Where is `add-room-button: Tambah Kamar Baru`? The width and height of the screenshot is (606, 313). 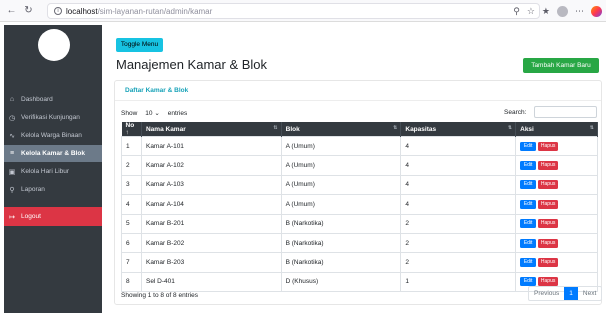 add-room-button: Tambah Kamar Baru is located at coordinates (561, 65).